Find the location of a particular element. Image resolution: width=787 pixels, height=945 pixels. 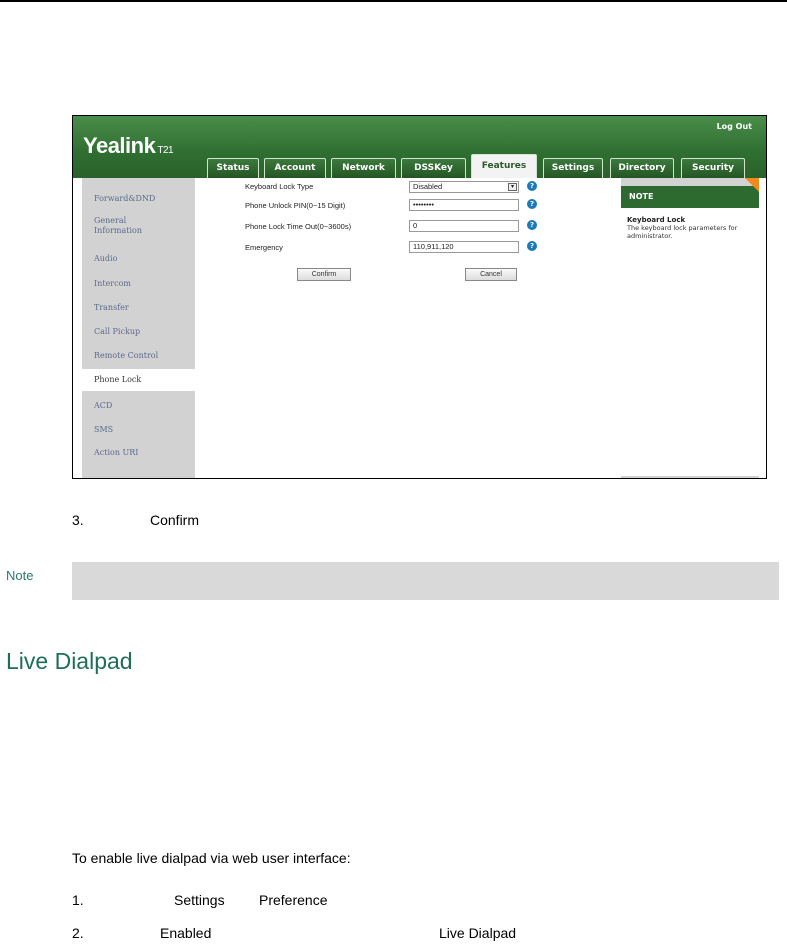

sidebar-item-phone-lock: Phone Lock is located at coordinates (138, 380).